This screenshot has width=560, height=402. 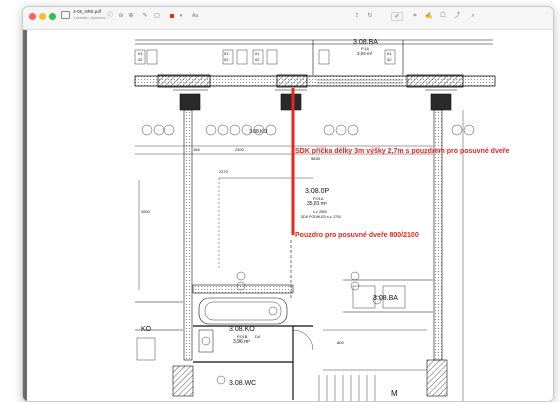 I want to click on room-code-m: M, so click(x=394, y=393).